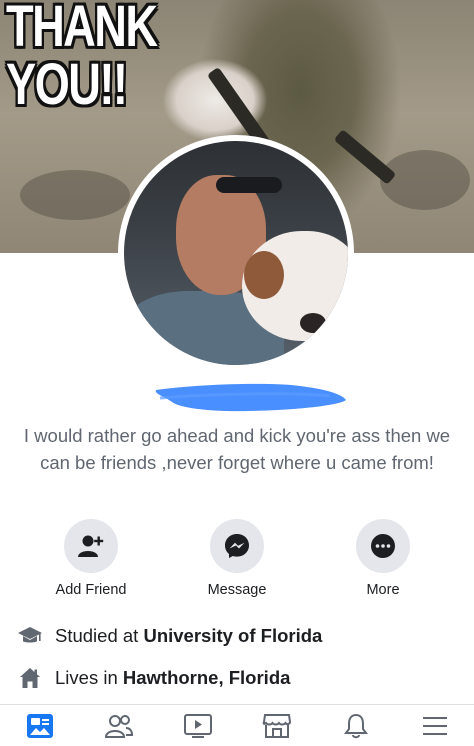  I want to click on cover-overlay-text: THANK YOU!!, so click(82, 58).